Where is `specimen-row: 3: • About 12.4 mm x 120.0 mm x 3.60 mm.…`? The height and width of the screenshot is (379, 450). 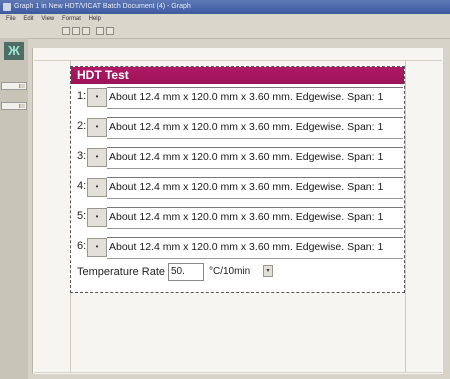
specimen-row: 3: • About 12.4 mm x 120.0 mm x 3.60 mm.… is located at coordinates (239, 158).